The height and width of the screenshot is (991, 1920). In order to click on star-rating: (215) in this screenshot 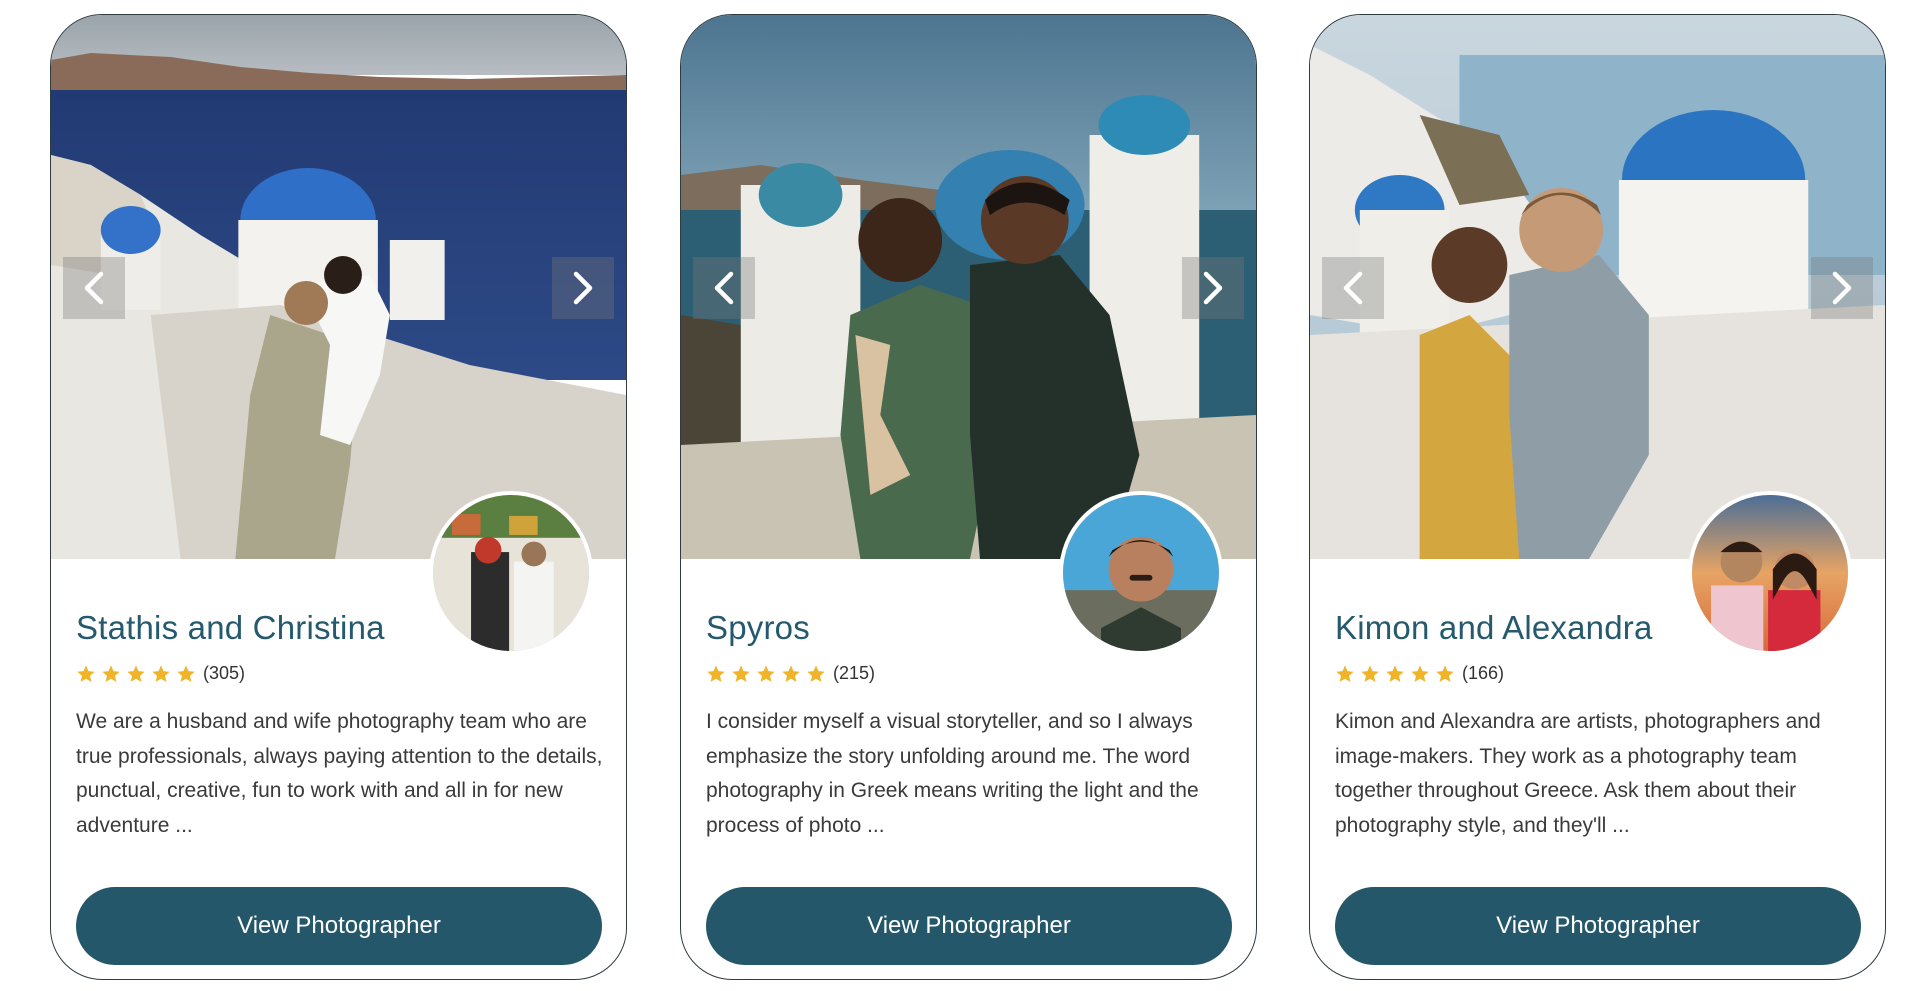, I will do `click(790, 673)`.